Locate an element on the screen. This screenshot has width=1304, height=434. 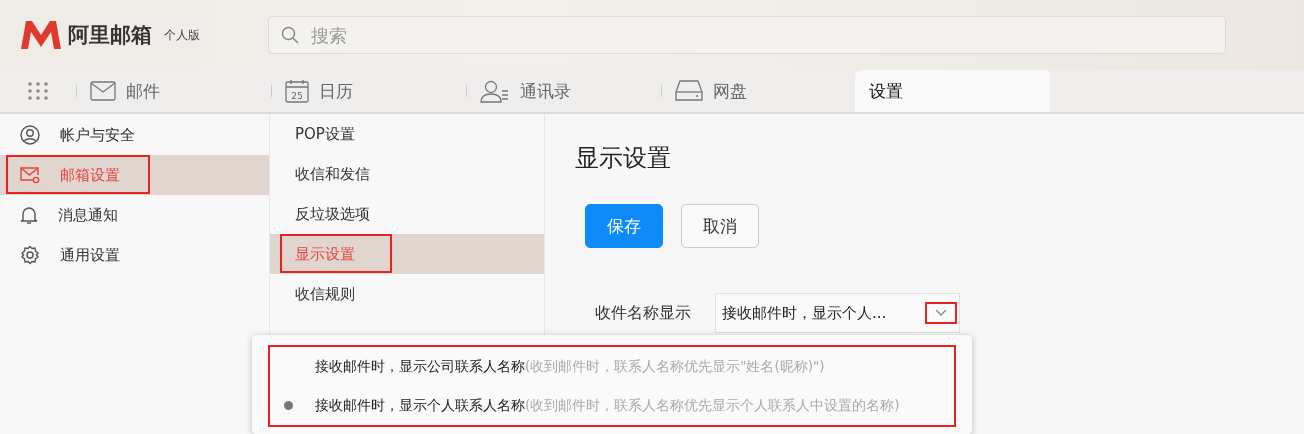
sidebar-item: 消息通知 is located at coordinates (134, 215).